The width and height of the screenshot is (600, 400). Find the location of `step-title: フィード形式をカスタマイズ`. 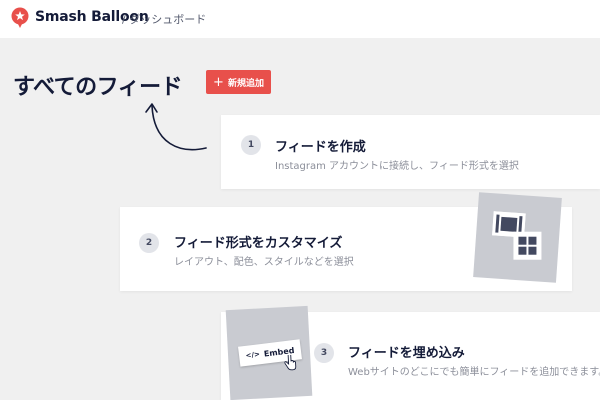

step-title: フィード形式をカスタマイズ is located at coordinates (258, 243).